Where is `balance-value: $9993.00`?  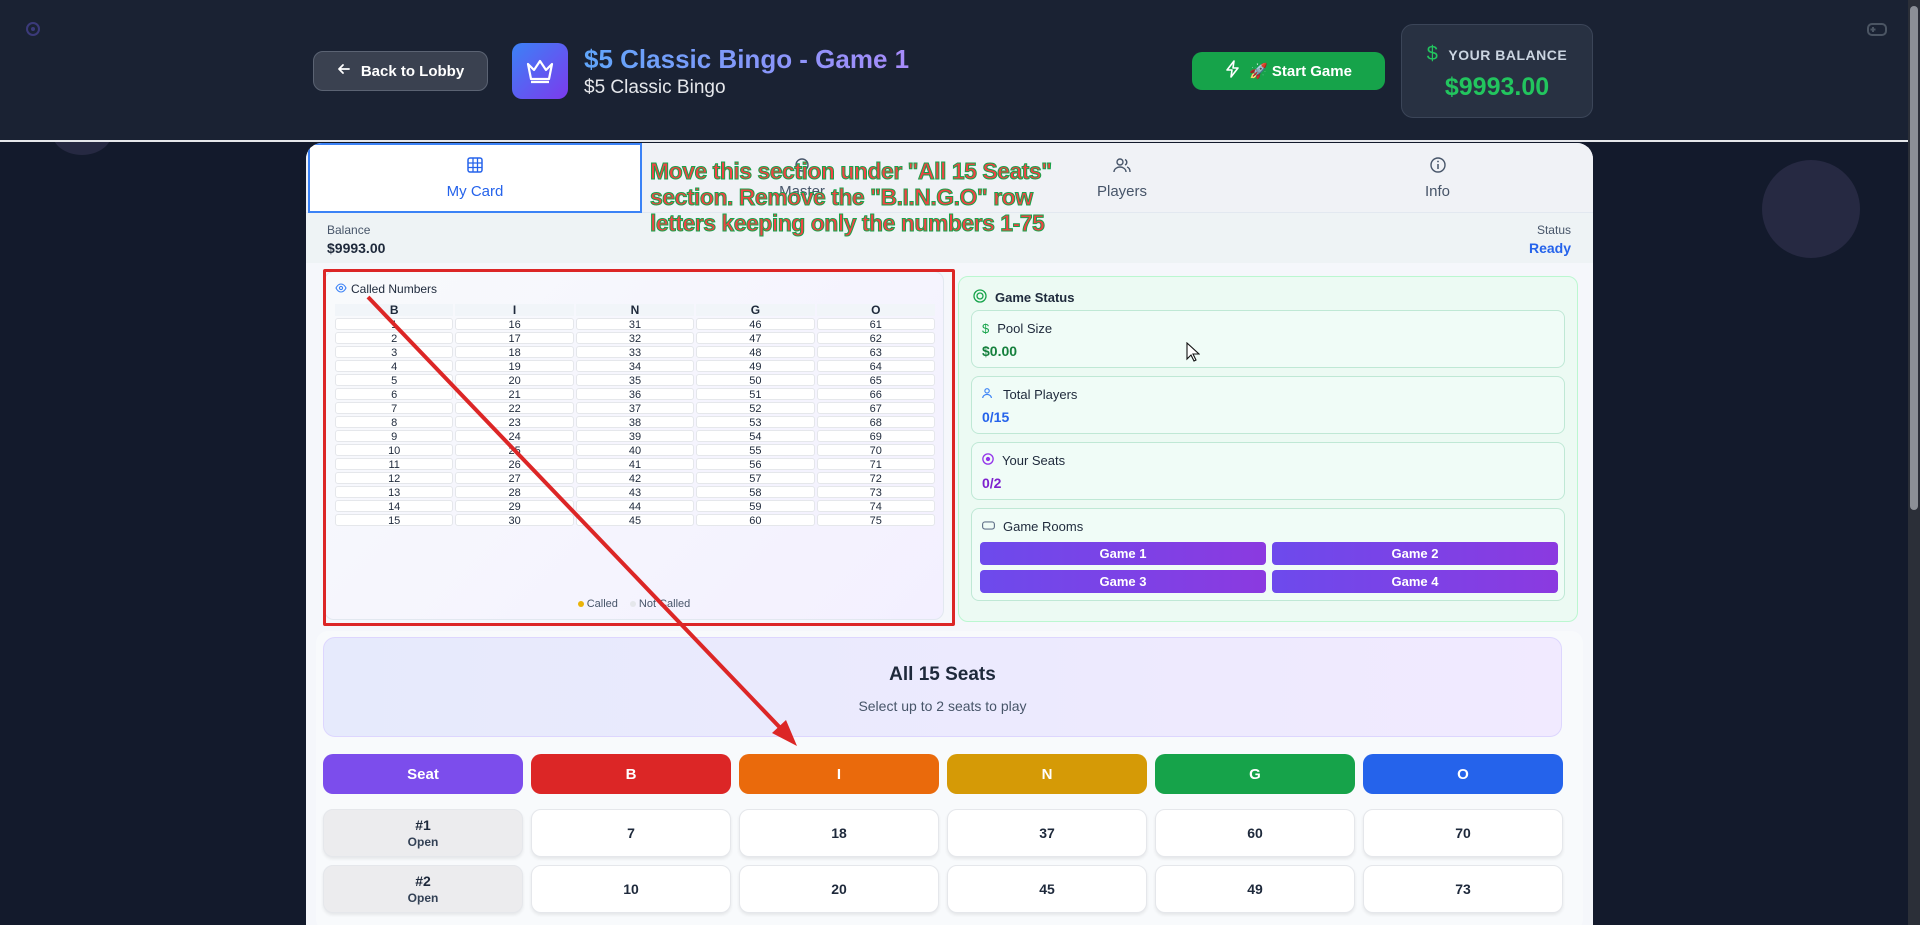 balance-value: $9993.00 is located at coordinates (1497, 87).